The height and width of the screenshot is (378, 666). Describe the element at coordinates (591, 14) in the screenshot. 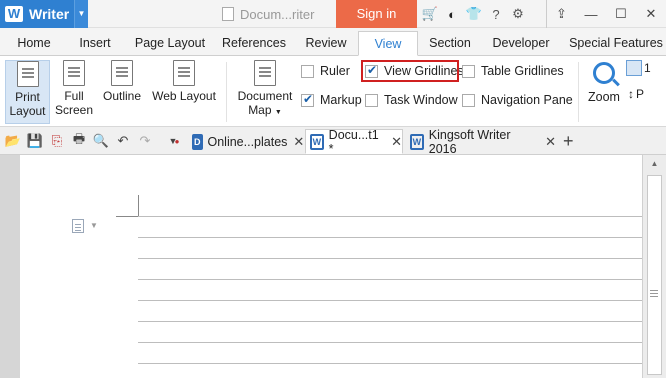

I see `minimize-icon: —` at that location.